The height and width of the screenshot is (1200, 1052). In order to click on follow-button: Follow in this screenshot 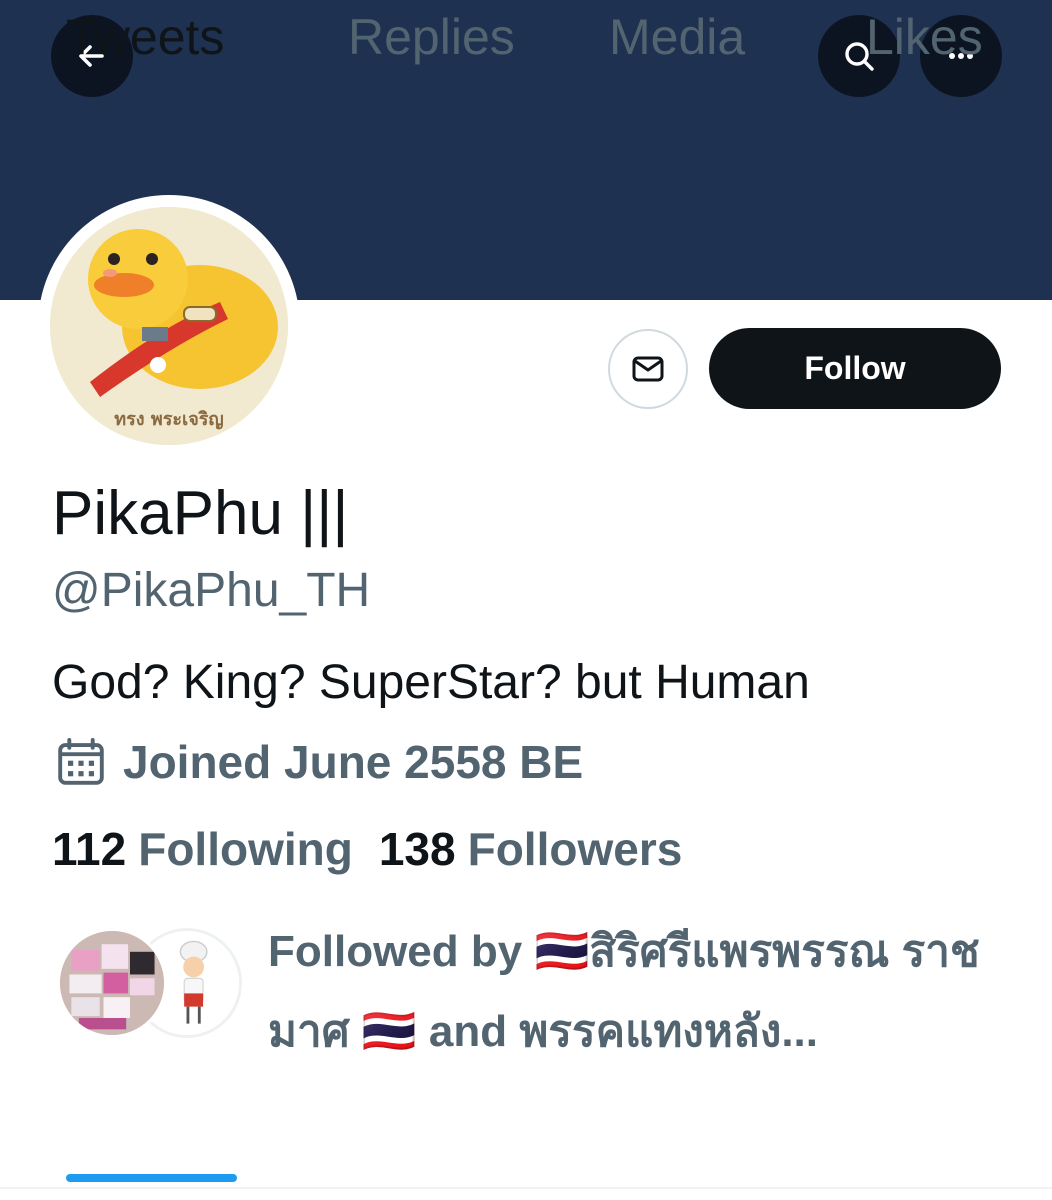, I will do `click(855, 368)`.